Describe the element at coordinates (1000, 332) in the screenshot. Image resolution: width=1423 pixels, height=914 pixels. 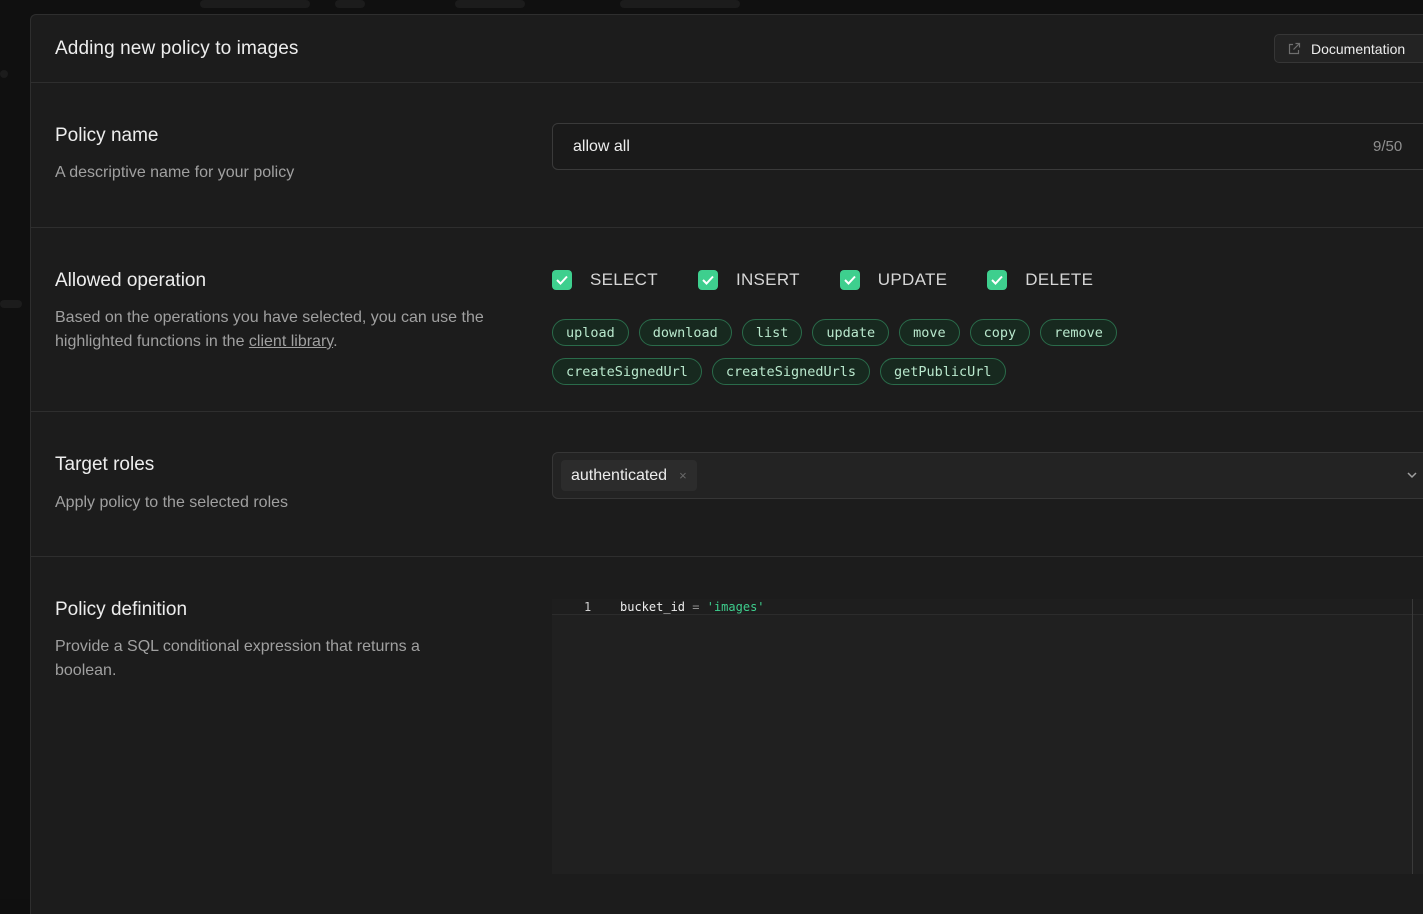
I see `function-tag: copy` at that location.